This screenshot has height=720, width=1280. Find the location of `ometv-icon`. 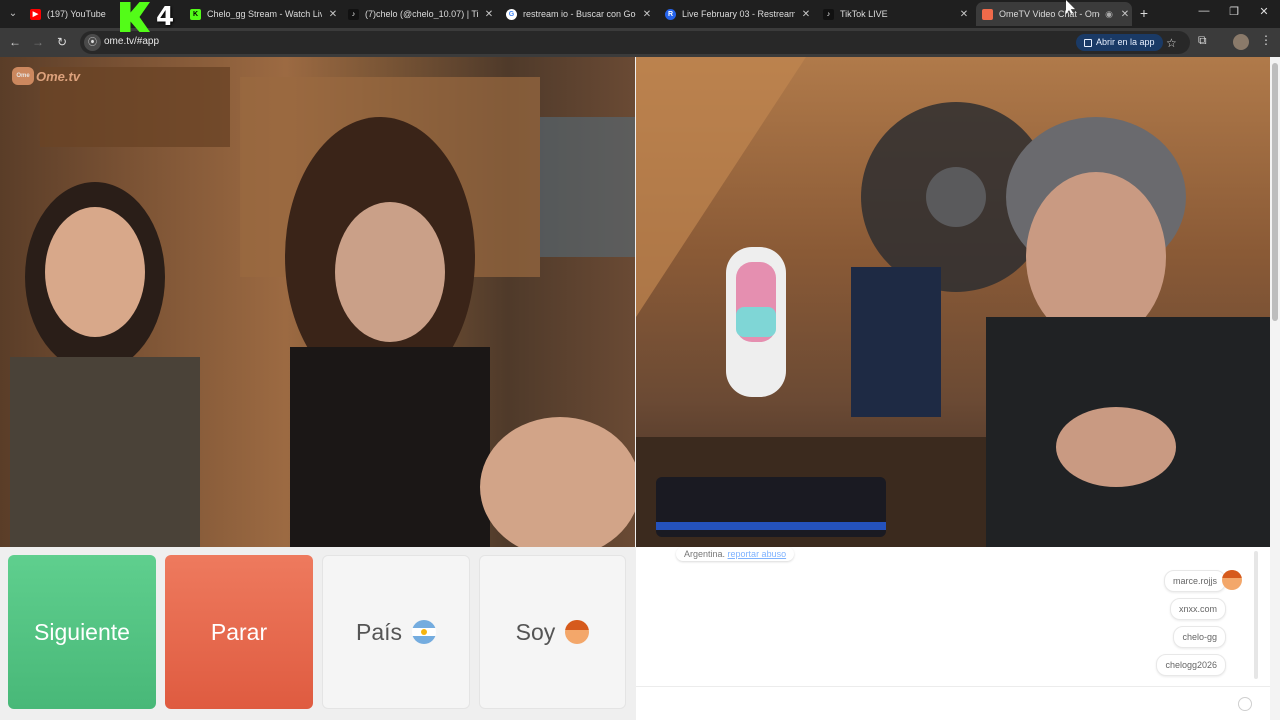

ometv-icon is located at coordinates (987, 14).